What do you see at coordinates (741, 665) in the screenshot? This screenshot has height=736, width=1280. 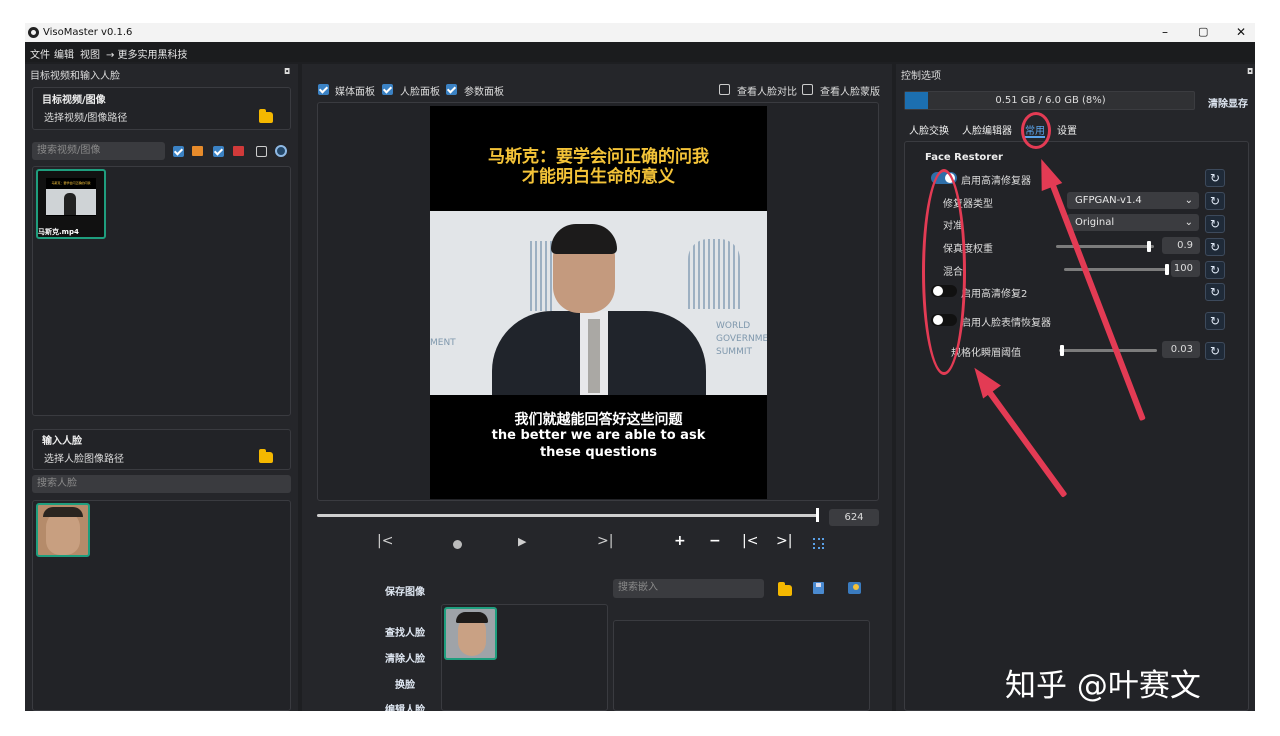 I see `embeddings-list` at bounding box center [741, 665].